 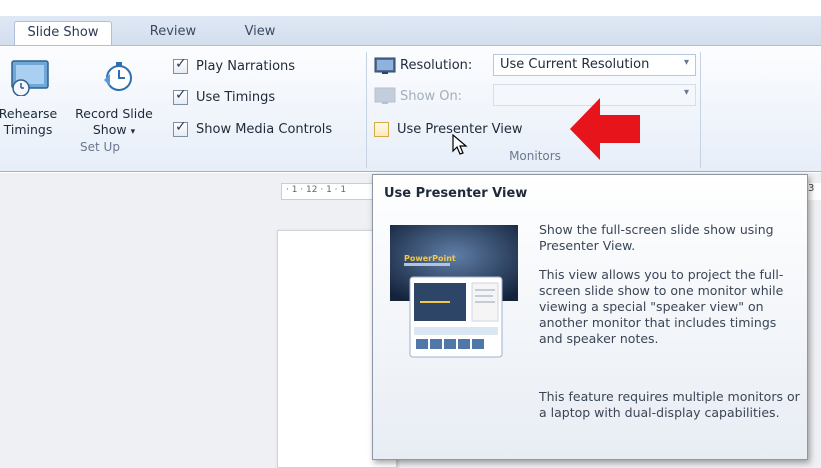 I want to click on rehearse-label-line2: Timings, so click(x=28, y=129).